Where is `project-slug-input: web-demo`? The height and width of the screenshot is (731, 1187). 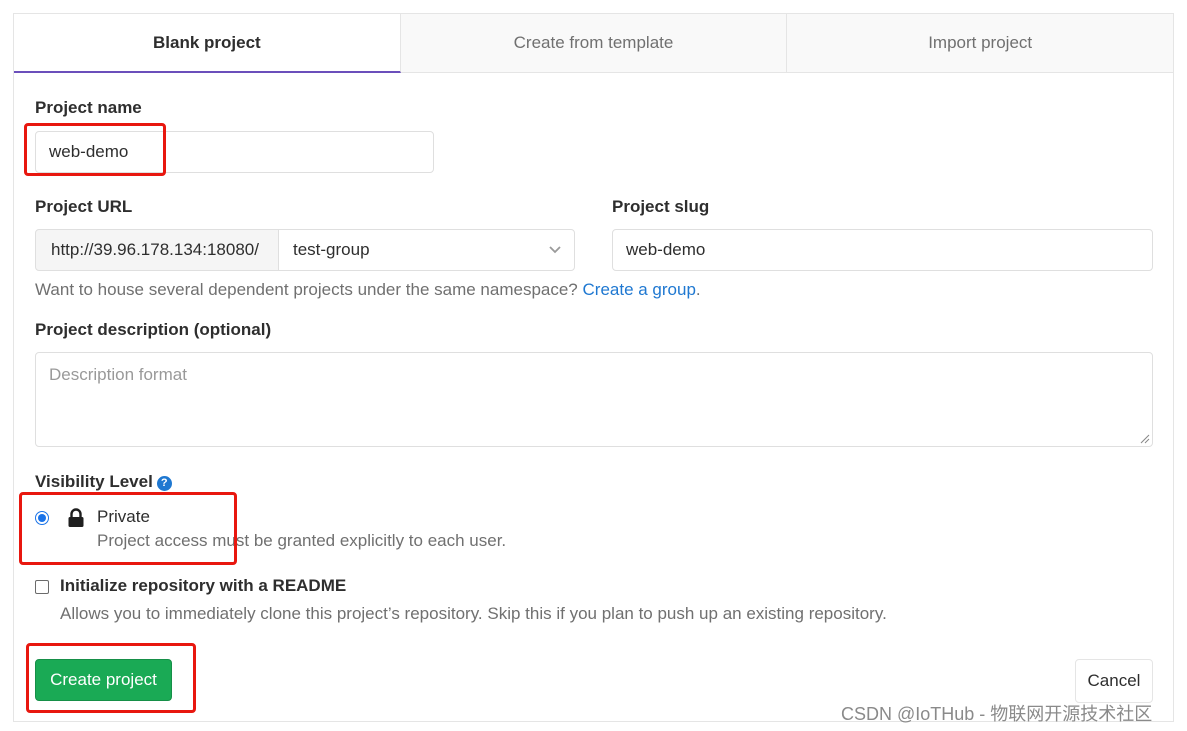 project-slug-input: web-demo is located at coordinates (882, 250).